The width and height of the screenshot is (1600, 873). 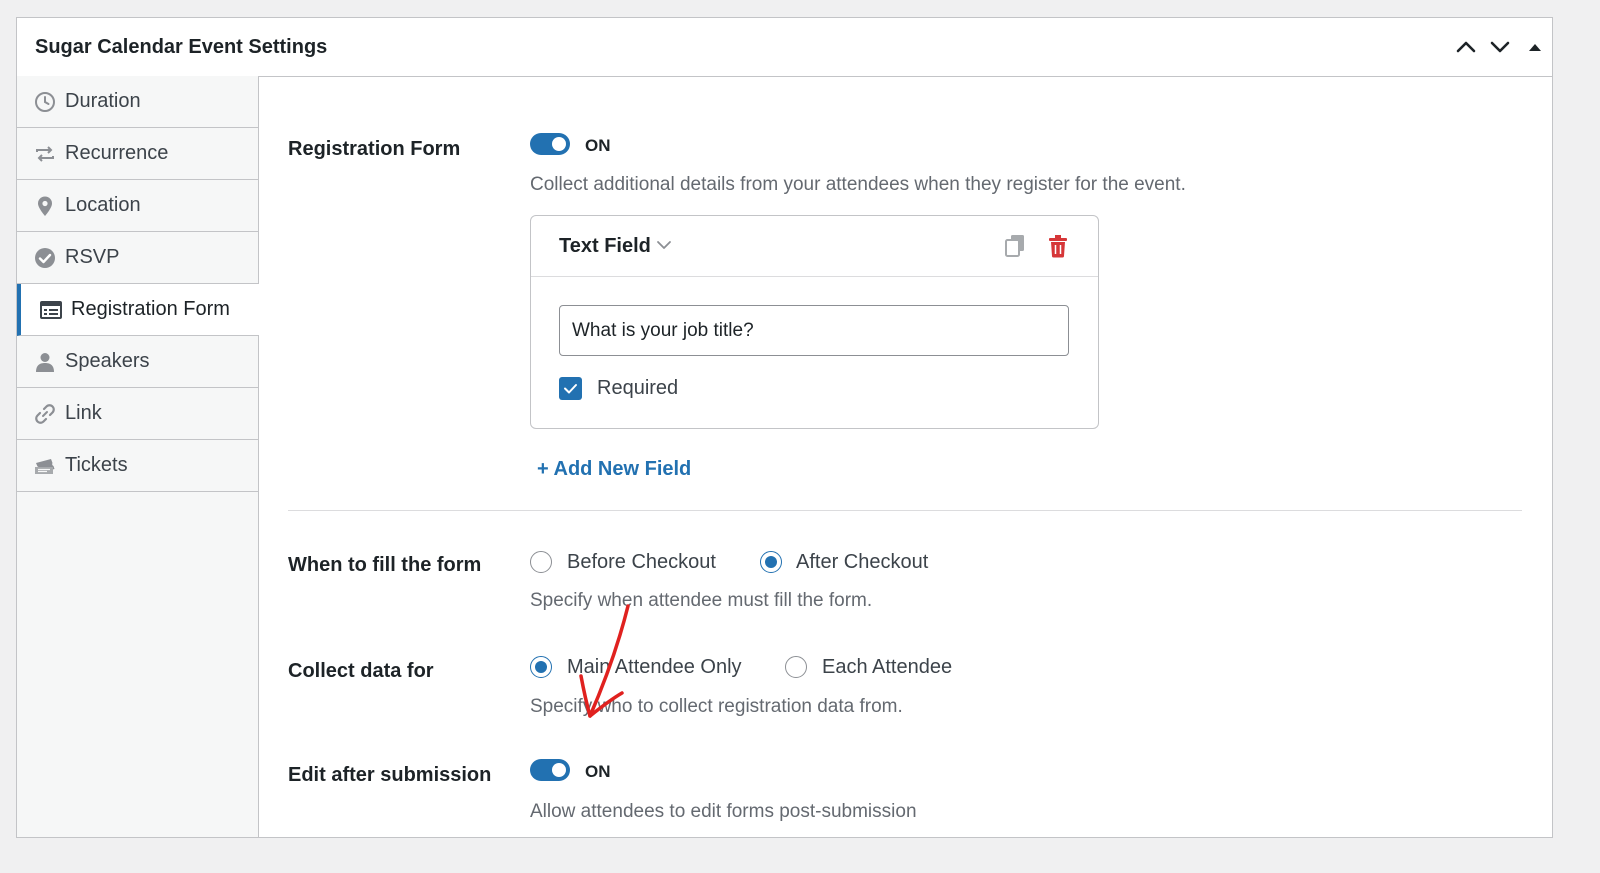 I want to click on collapse-toggle-icon, so click(x=1535, y=47).